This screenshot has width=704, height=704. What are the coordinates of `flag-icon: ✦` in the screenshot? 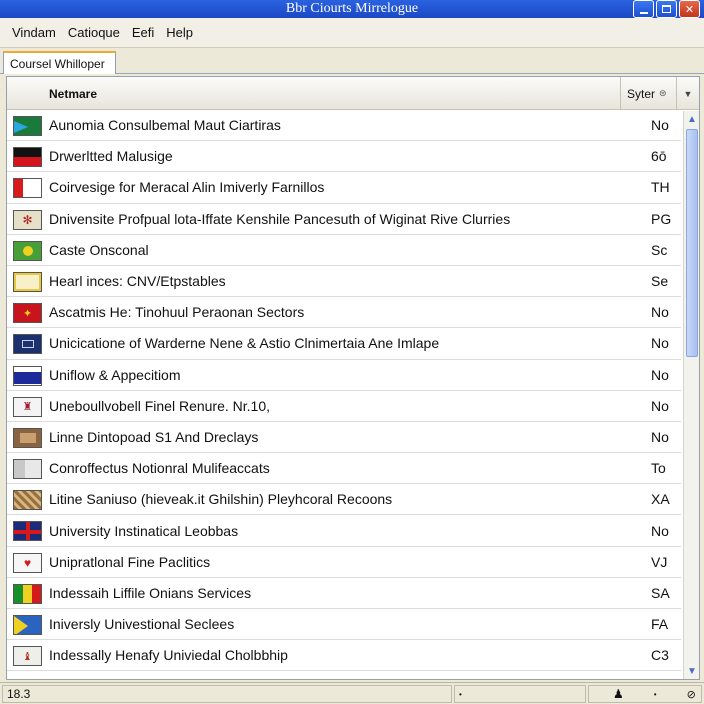 It's located at (27, 313).